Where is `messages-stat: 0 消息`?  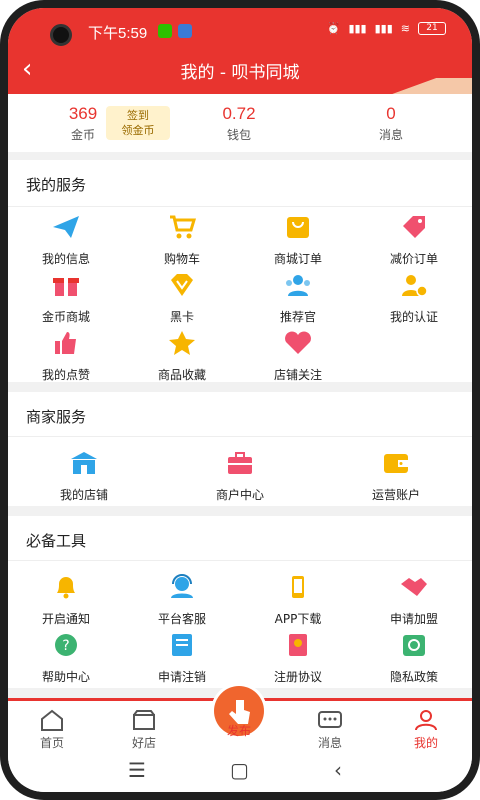
messages-stat: 0 消息 is located at coordinates (391, 123).